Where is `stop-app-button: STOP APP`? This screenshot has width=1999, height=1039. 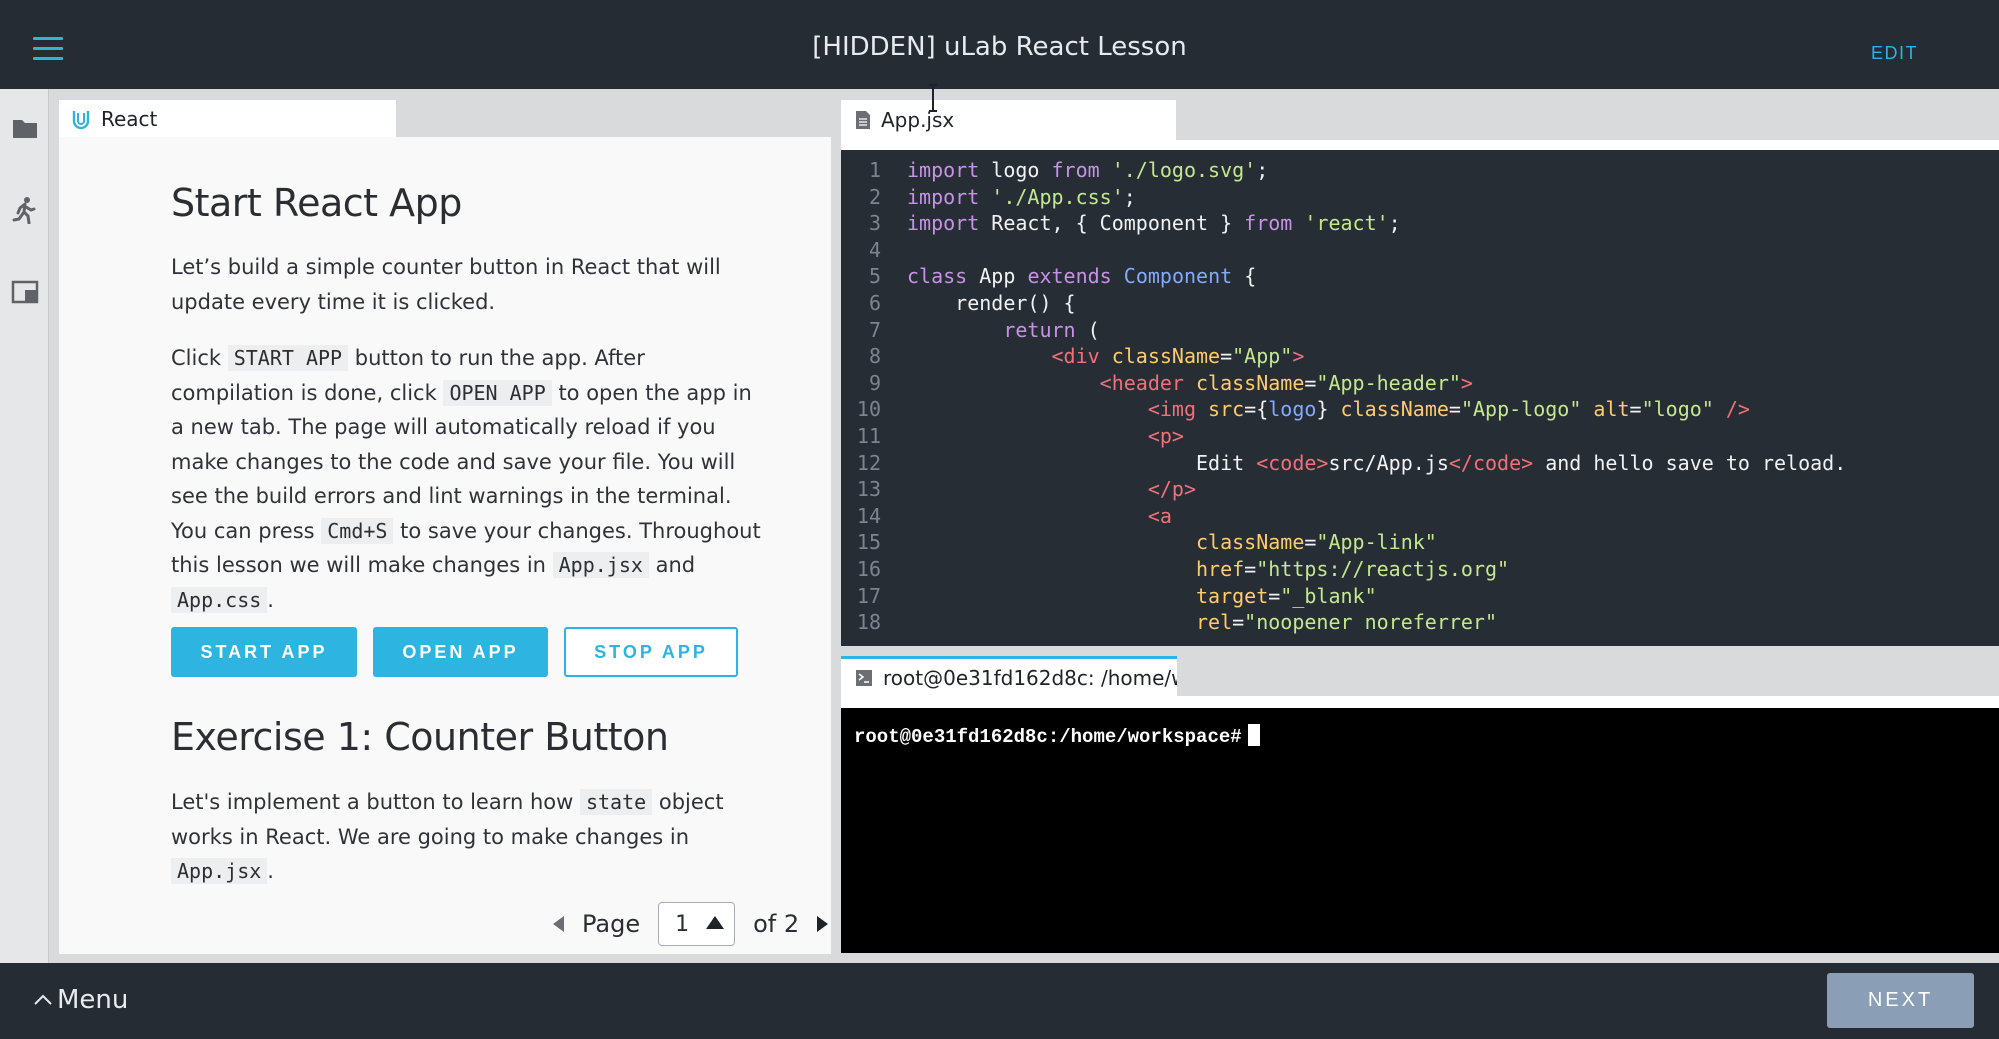
stop-app-button: STOP APP is located at coordinates (651, 652).